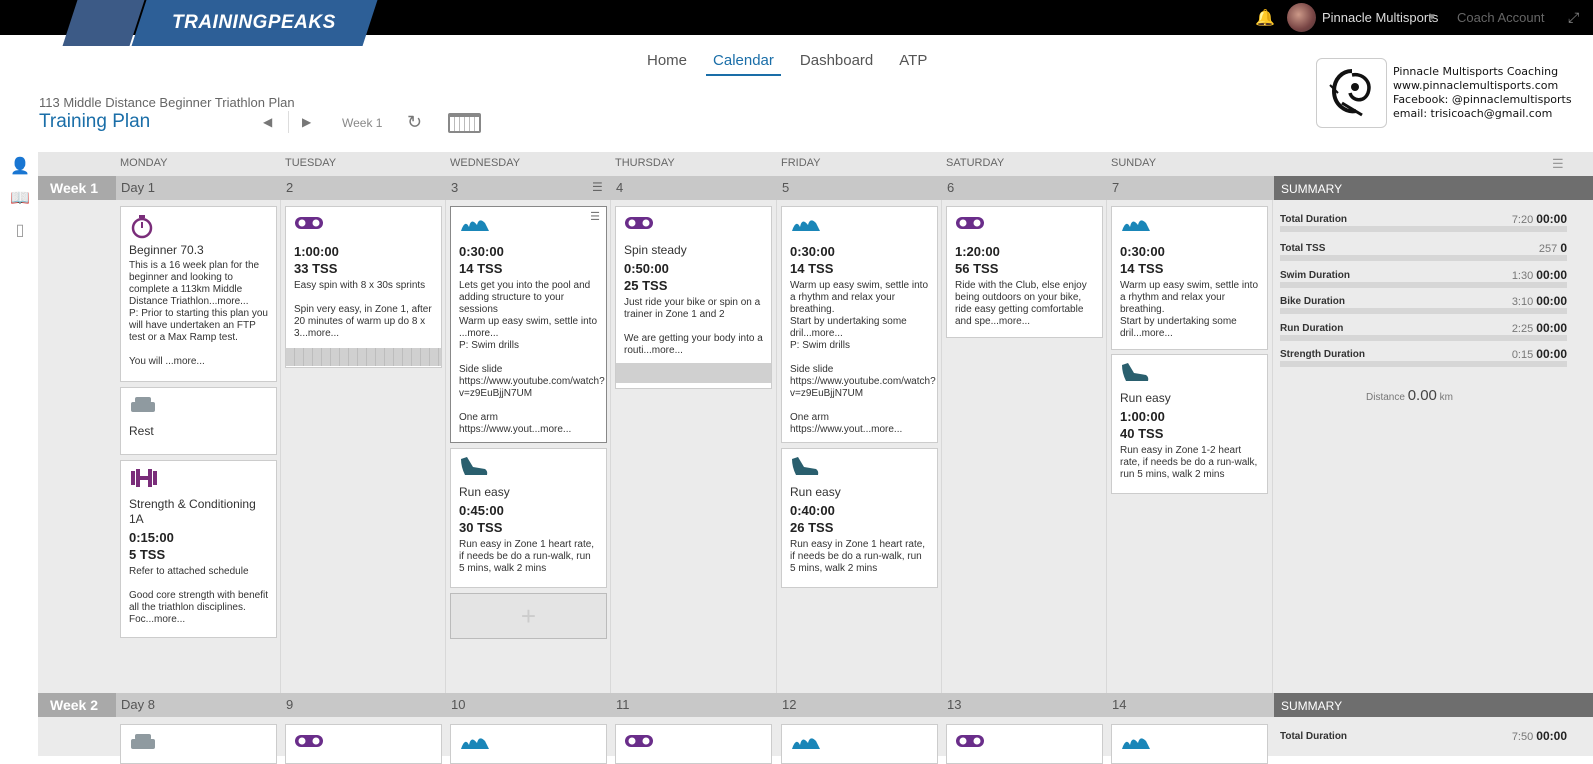 The width and height of the screenshot is (1593, 764). What do you see at coordinates (1573, 17) in the screenshot?
I see `expand-icon: ⤢` at bounding box center [1573, 17].